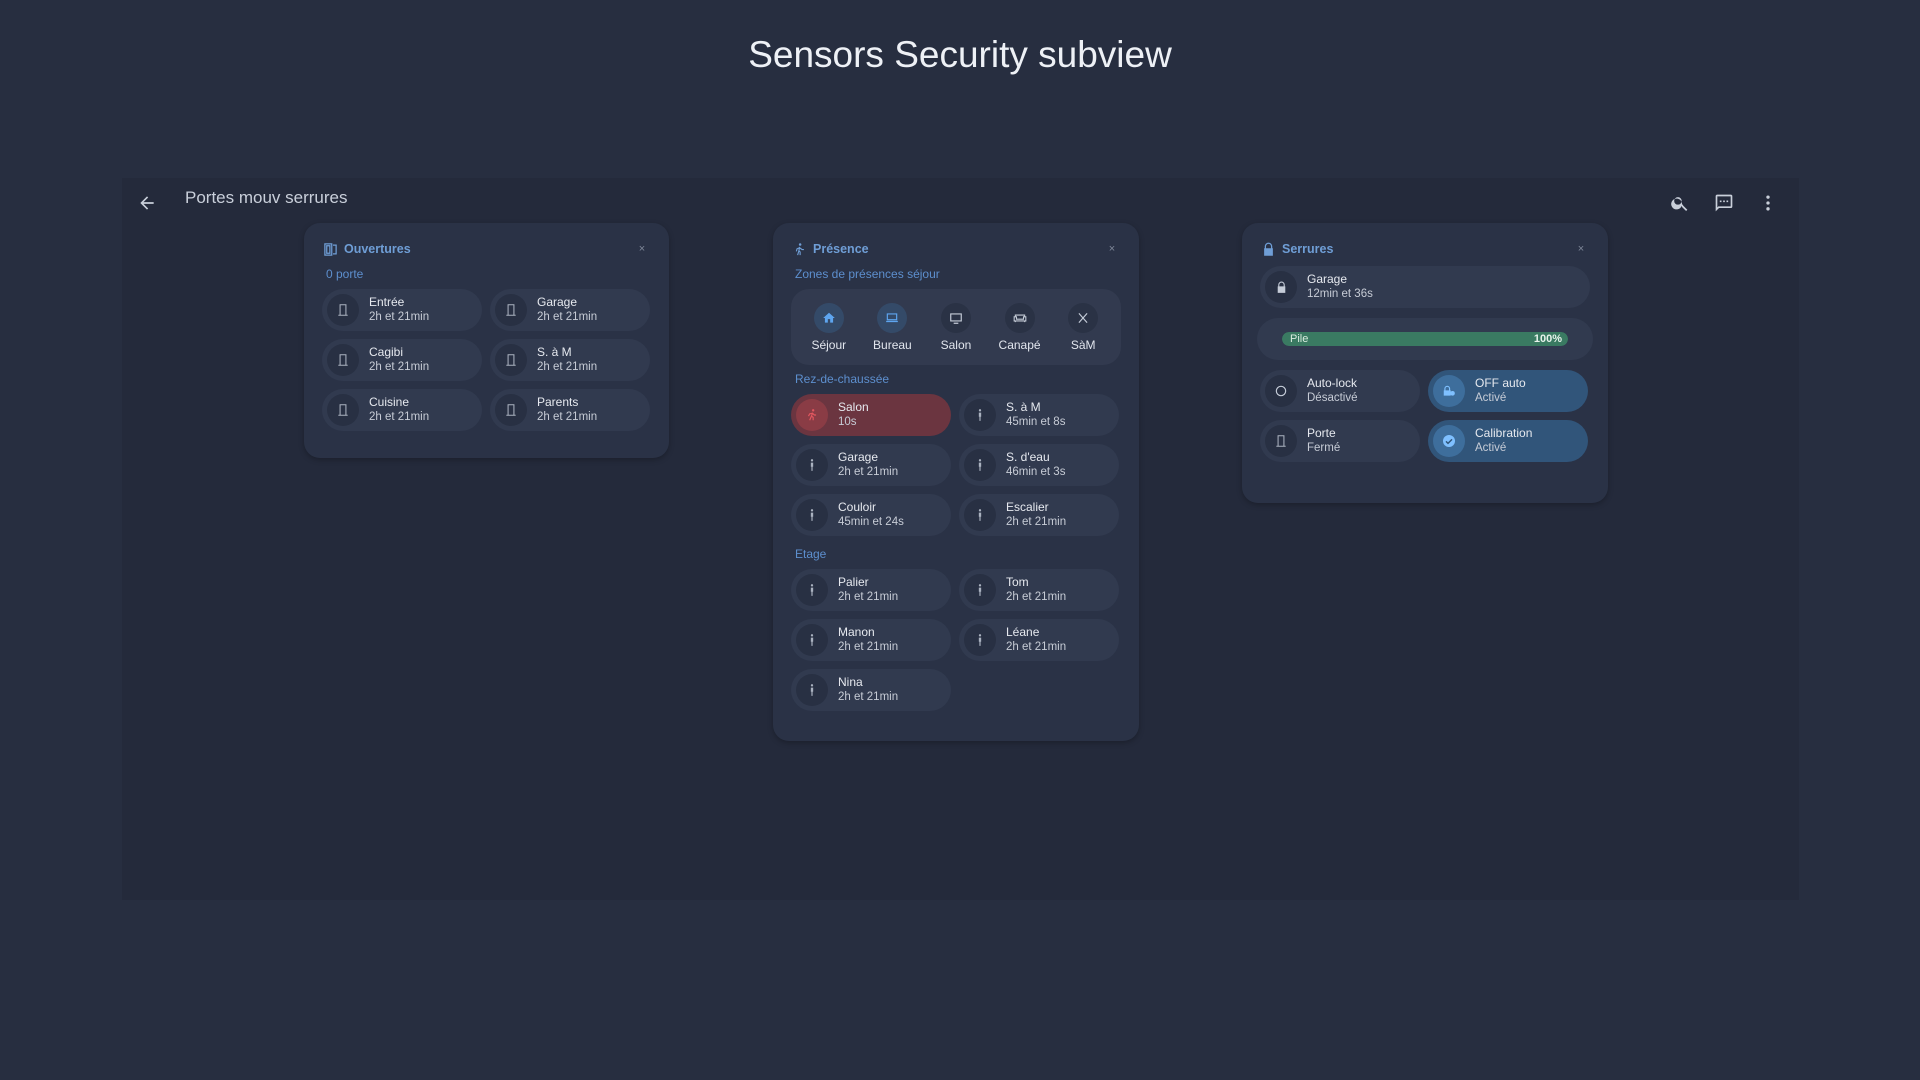  I want to click on sofa-icon, so click(1019, 317).